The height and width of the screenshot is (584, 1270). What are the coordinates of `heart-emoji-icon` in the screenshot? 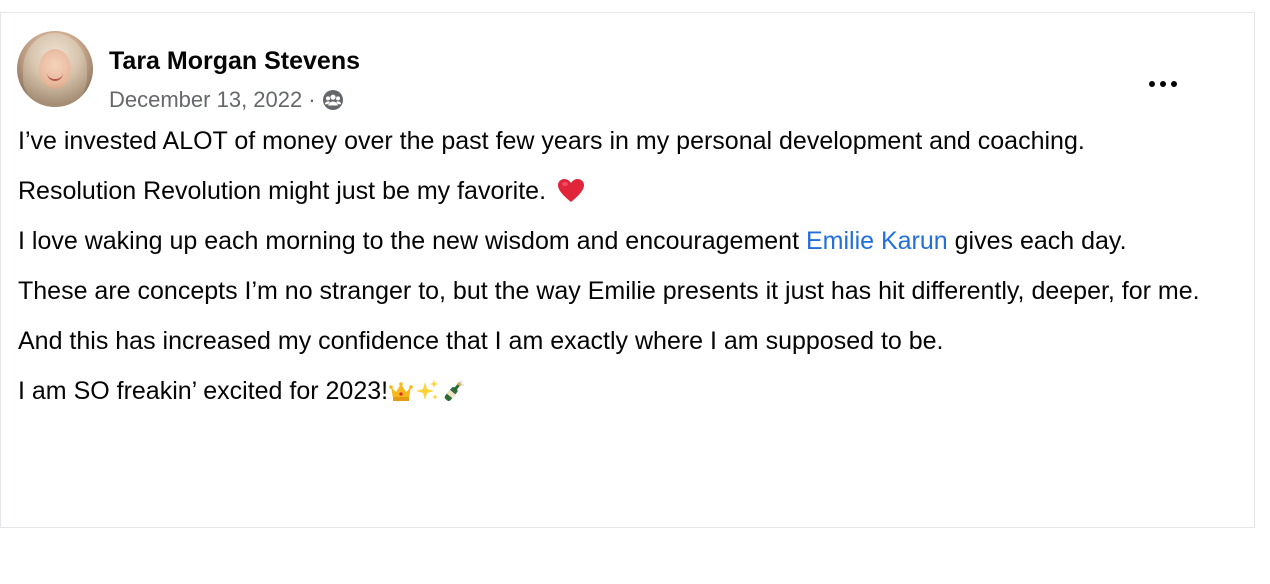 It's located at (570, 190).